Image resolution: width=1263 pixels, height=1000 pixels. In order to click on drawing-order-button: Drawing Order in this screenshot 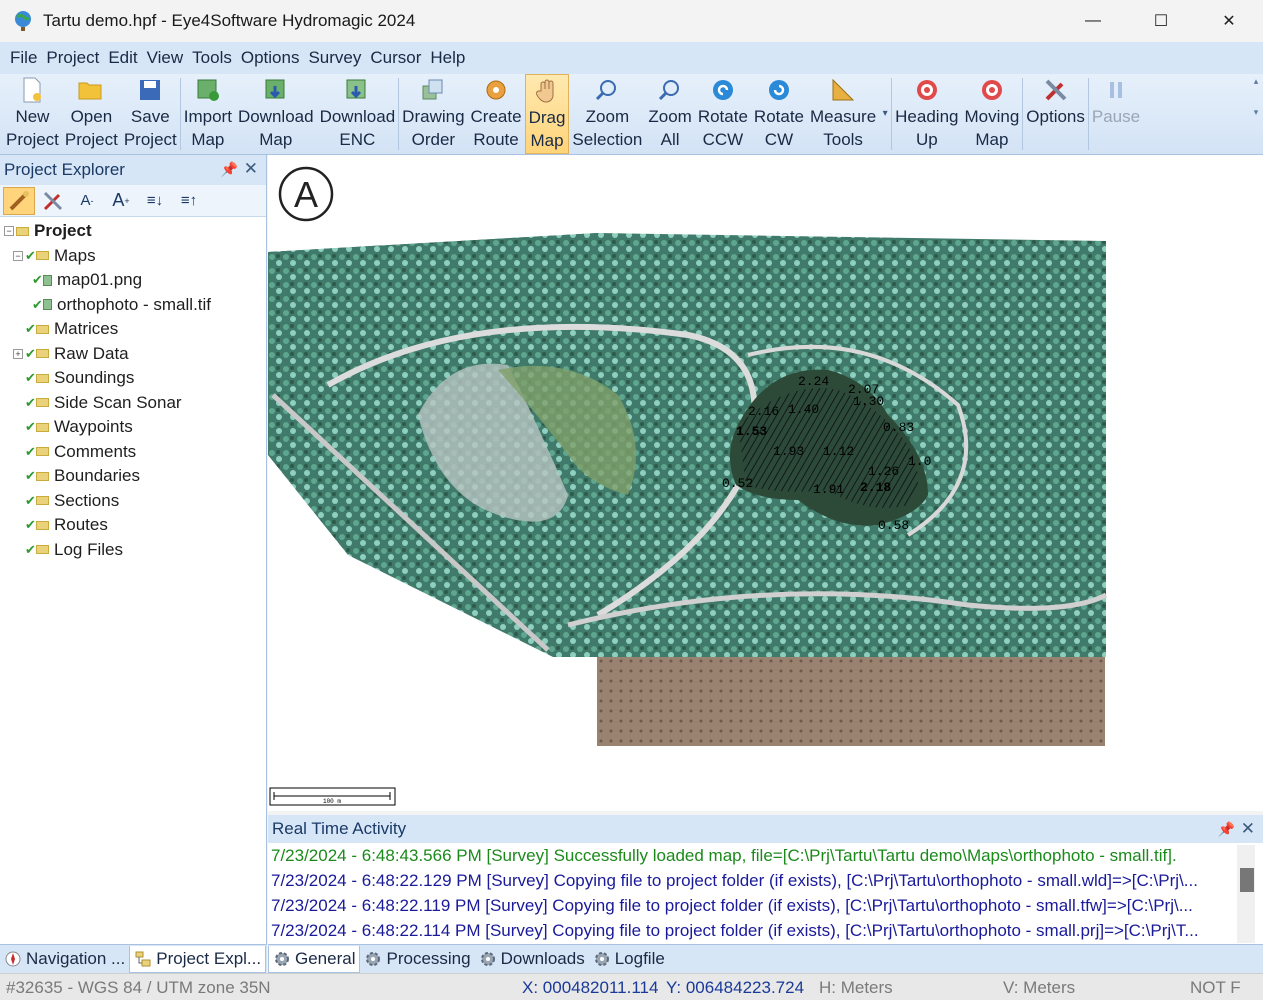, I will do `click(433, 114)`.